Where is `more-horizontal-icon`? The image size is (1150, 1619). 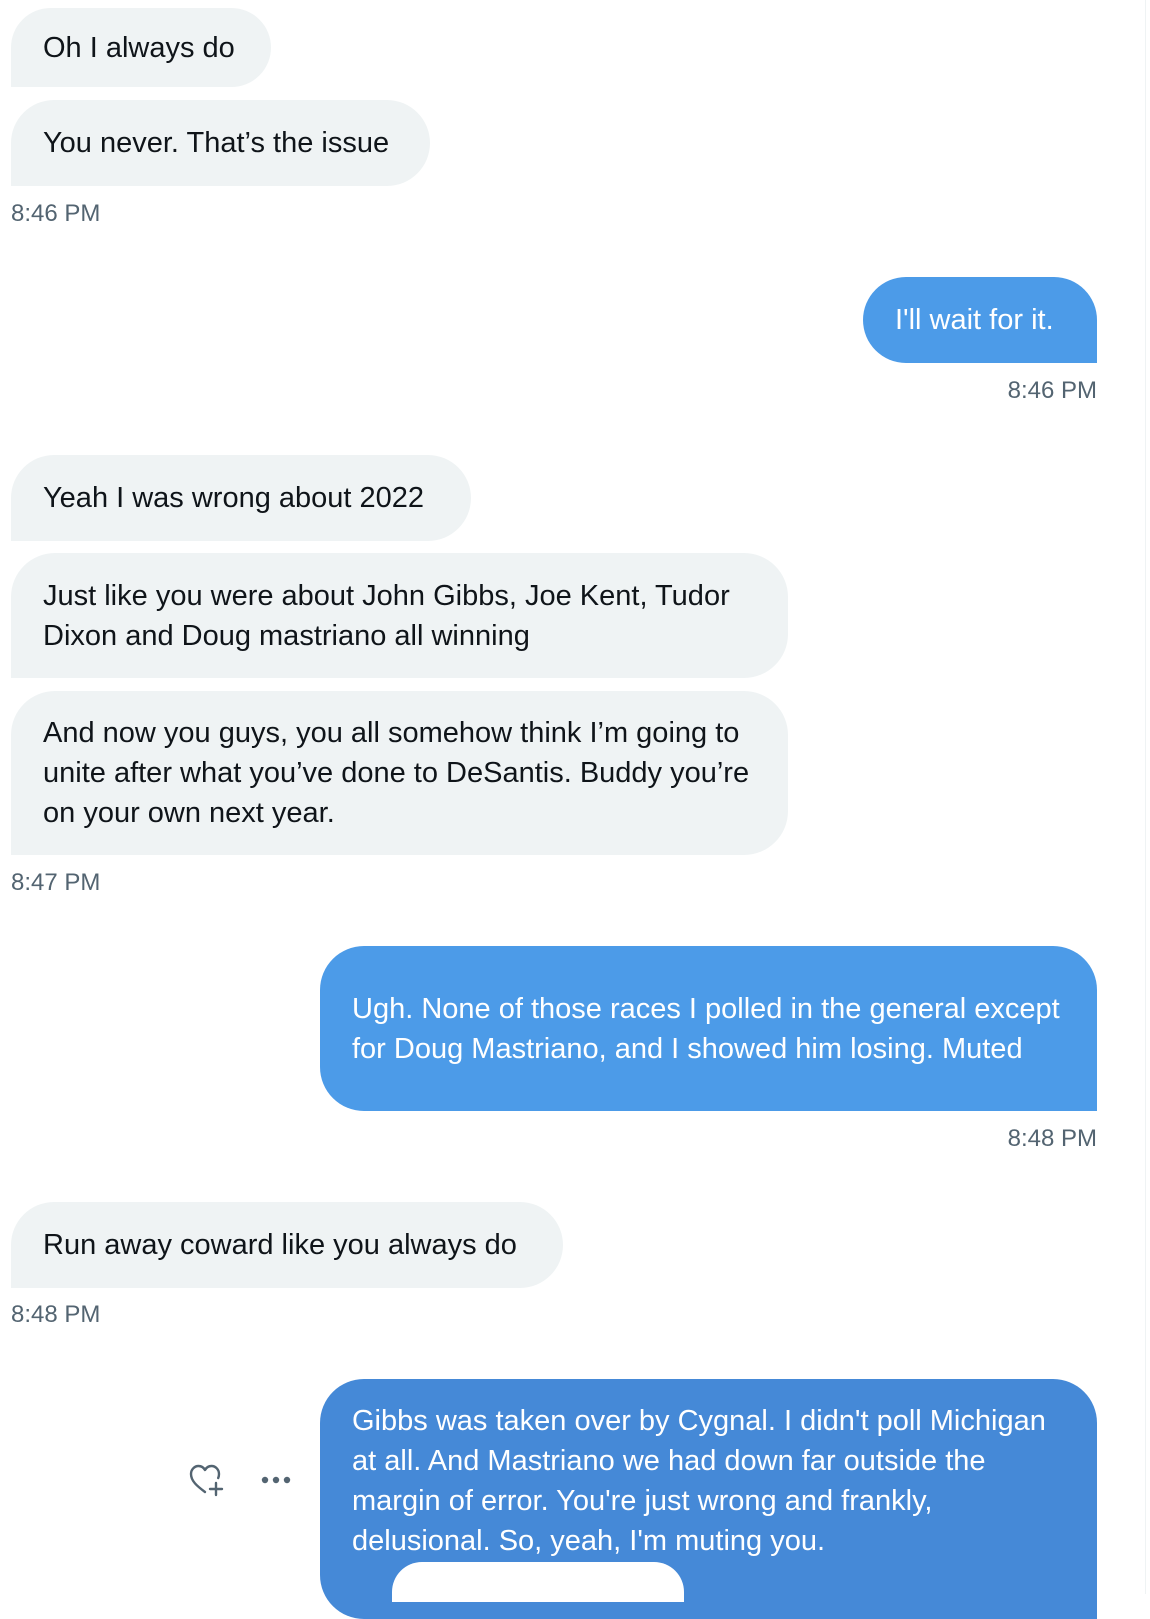 more-horizontal-icon is located at coordinates (276, 1480).